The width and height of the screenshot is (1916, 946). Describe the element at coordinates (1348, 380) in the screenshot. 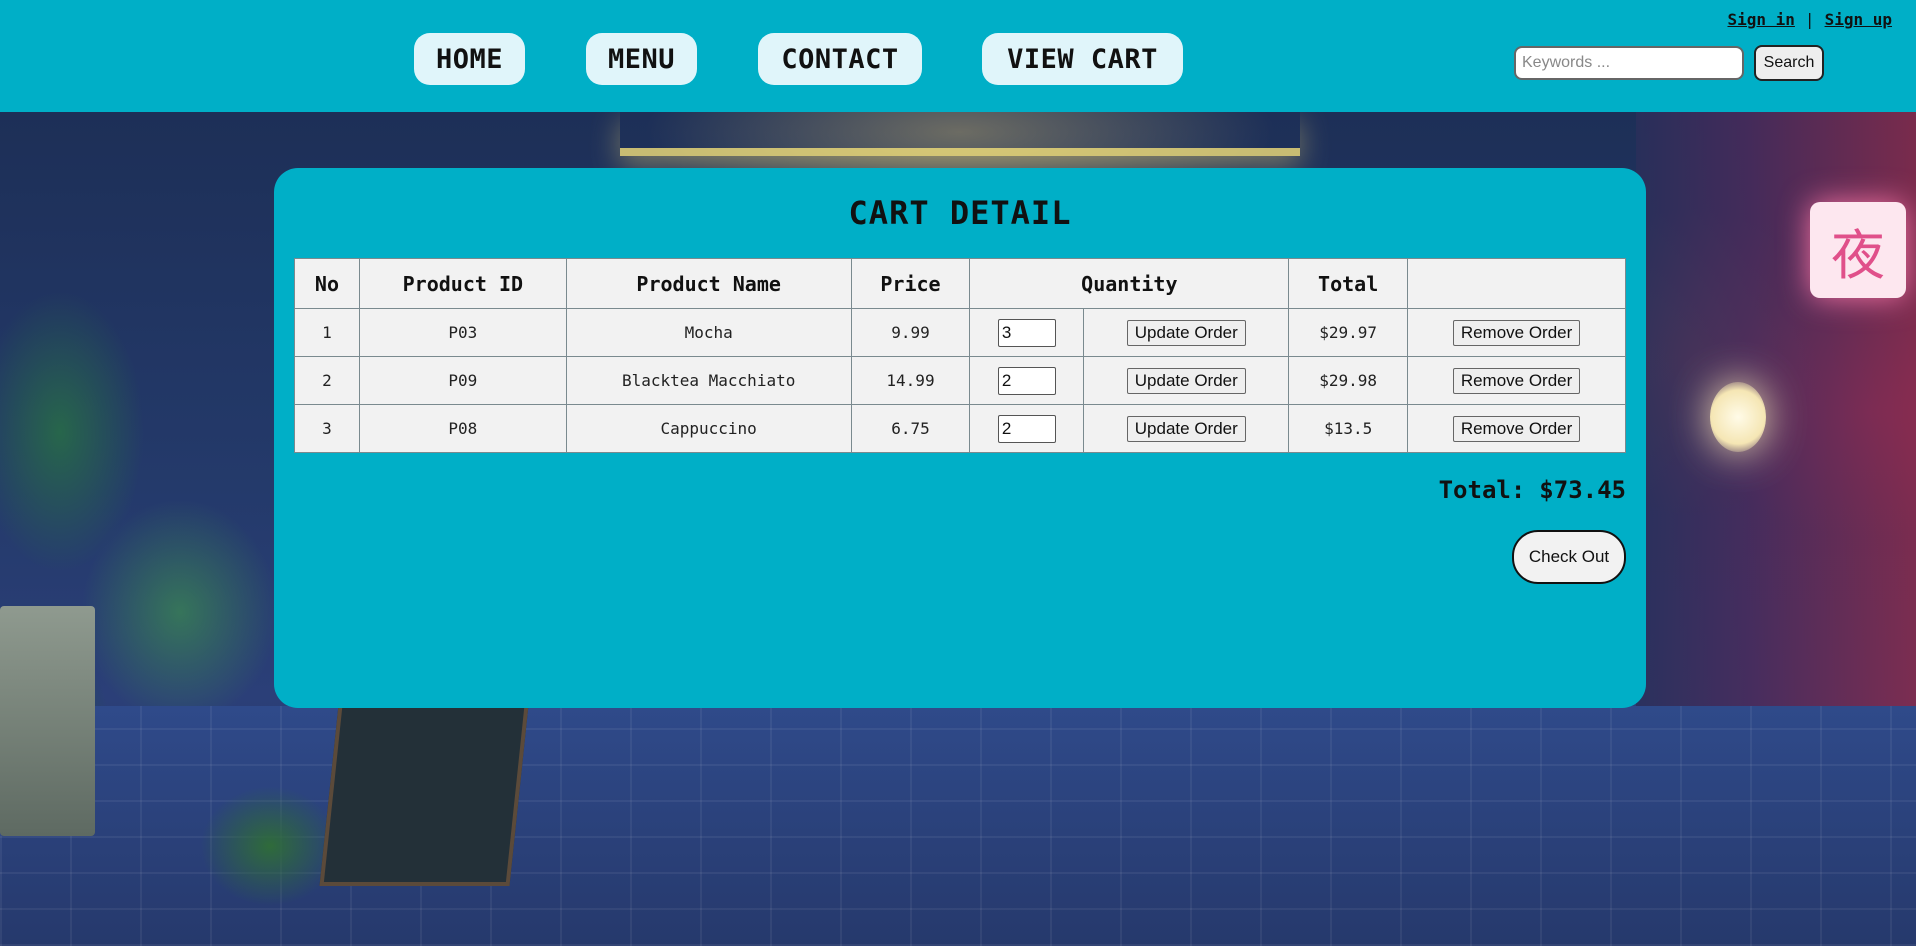

I see `cell-total: $29.98` at that location.